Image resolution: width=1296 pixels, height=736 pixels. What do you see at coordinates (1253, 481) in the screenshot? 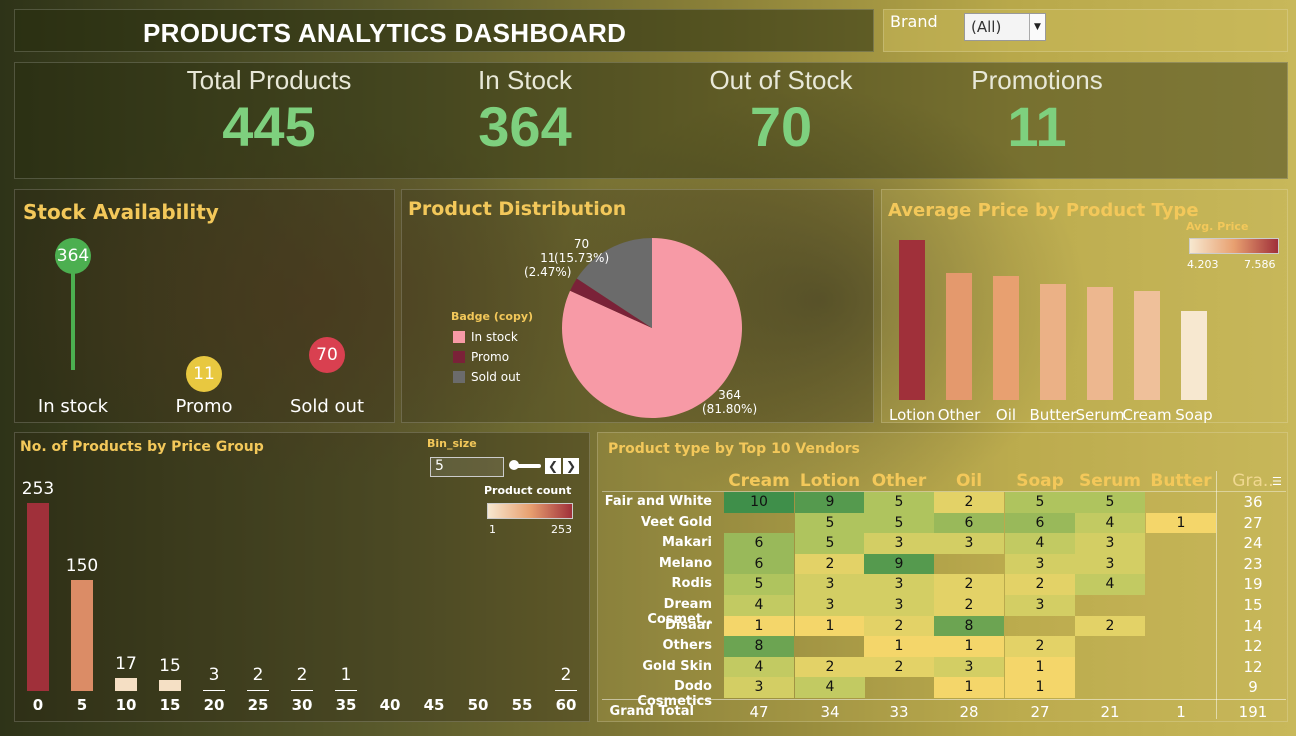
I see `heatmap-column-header: Gra..` at bounding box center [1253, 481].